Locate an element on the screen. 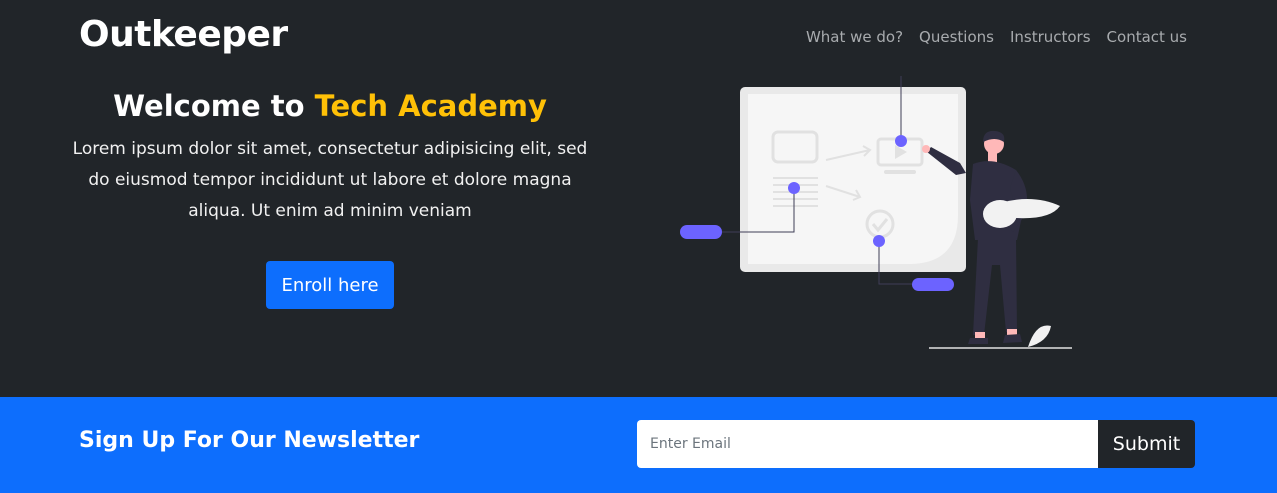 The image size is (1277, 493). nav-link-instructors: Instructors is located at coordinates (1050, 37).